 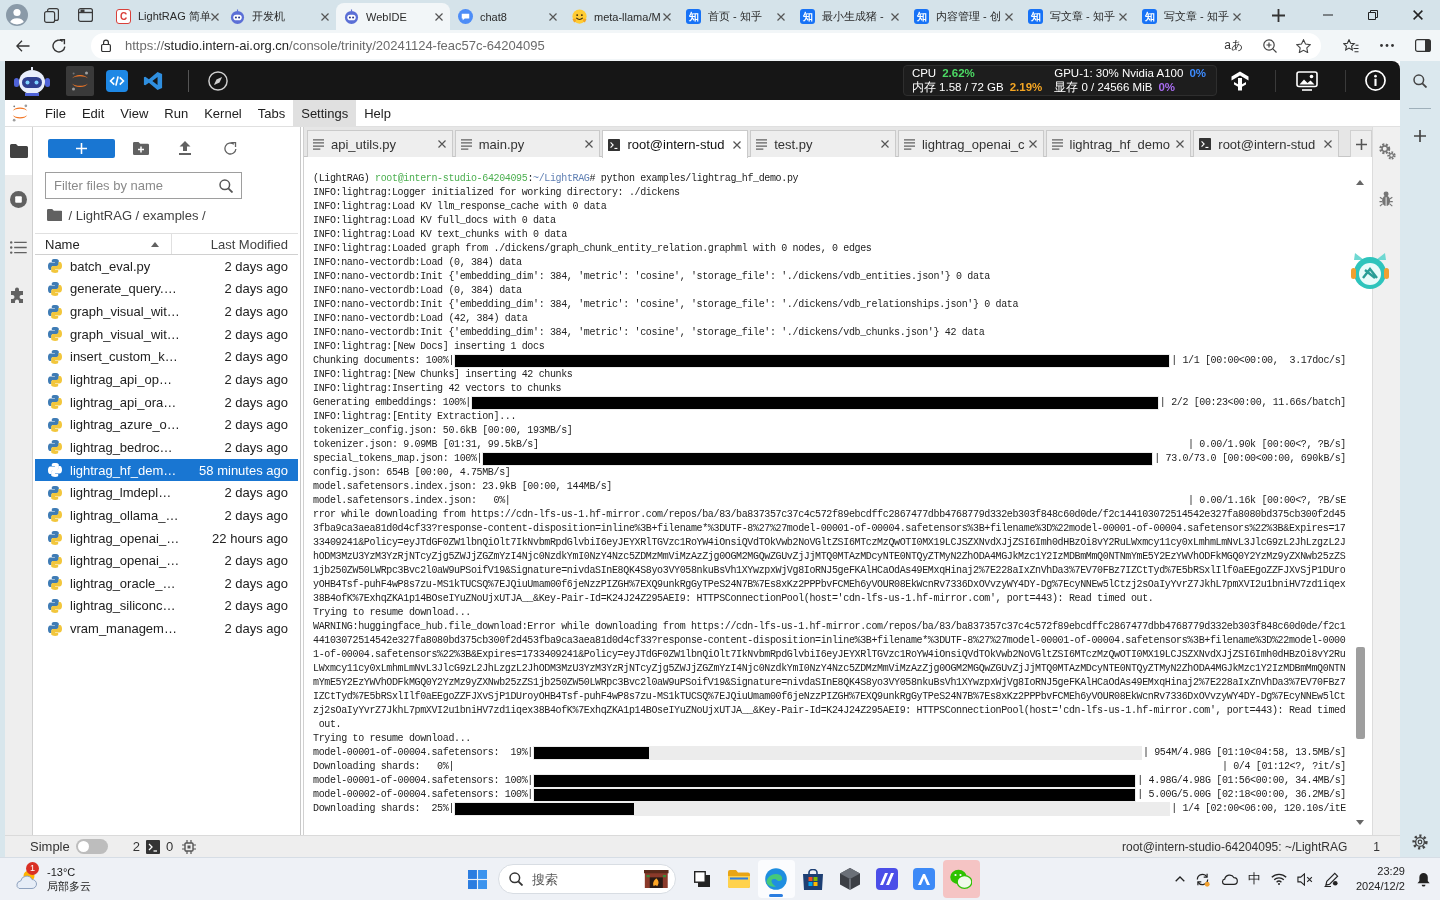 I want to click on terminal-count: 2, so click(x=136, y=846).